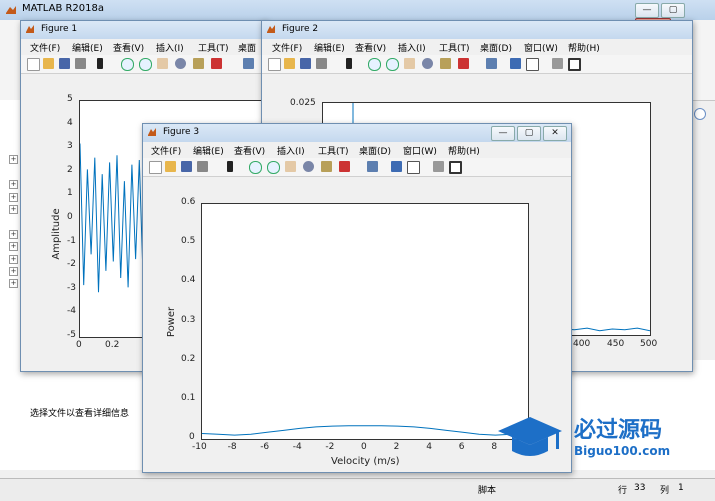  What do you see at coordinates (70, 122) in the screenshot?
I see `ytick-label: 4` at bounding box center [70, 122].